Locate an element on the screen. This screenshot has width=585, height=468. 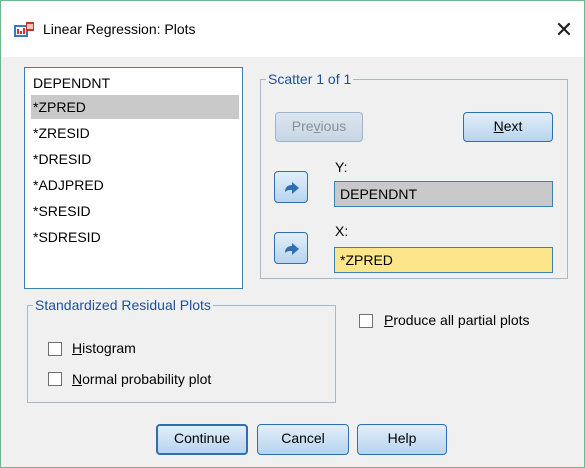
window-title: Linear Regression: Plots is located at coordinates (119, 29).